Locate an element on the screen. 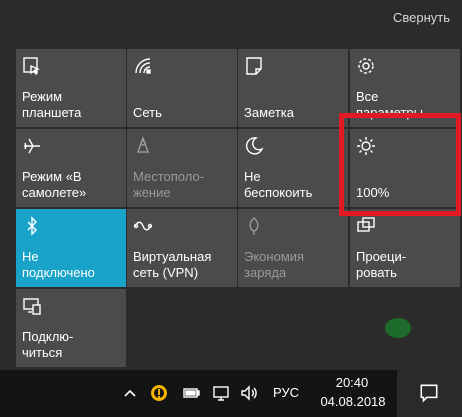  tile-label: Экономия заряда is located at coordinates (274, 264).